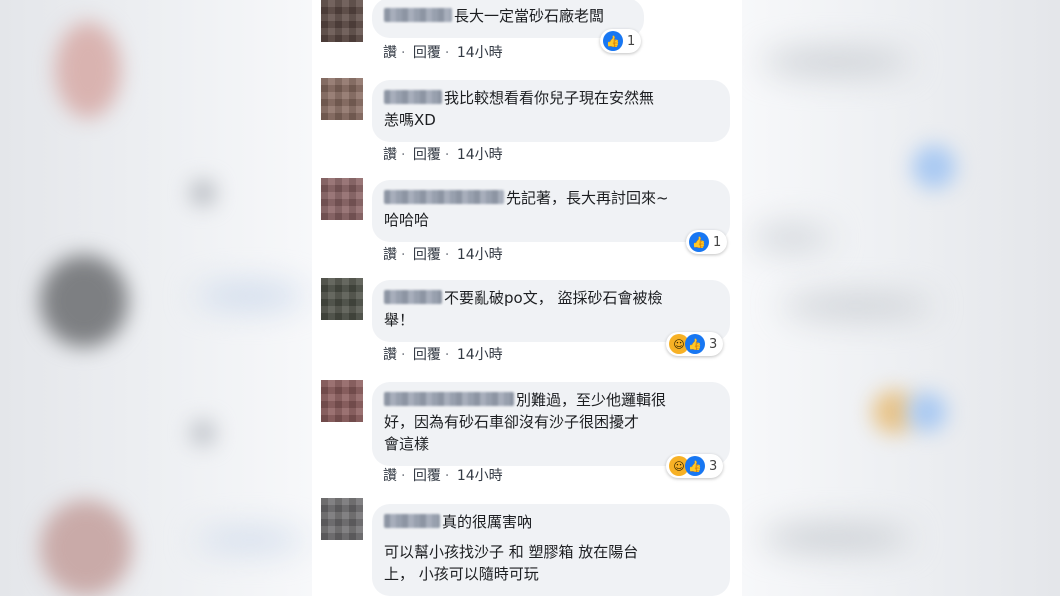 This screenshot has width=1060, height=596. What do you see at coordinates (511, 552) in the screenshot?
I see `comment-text: 可以幫小孩找沙子 和 塑膠箱 放在陽台` at bounding box center [511, 552].